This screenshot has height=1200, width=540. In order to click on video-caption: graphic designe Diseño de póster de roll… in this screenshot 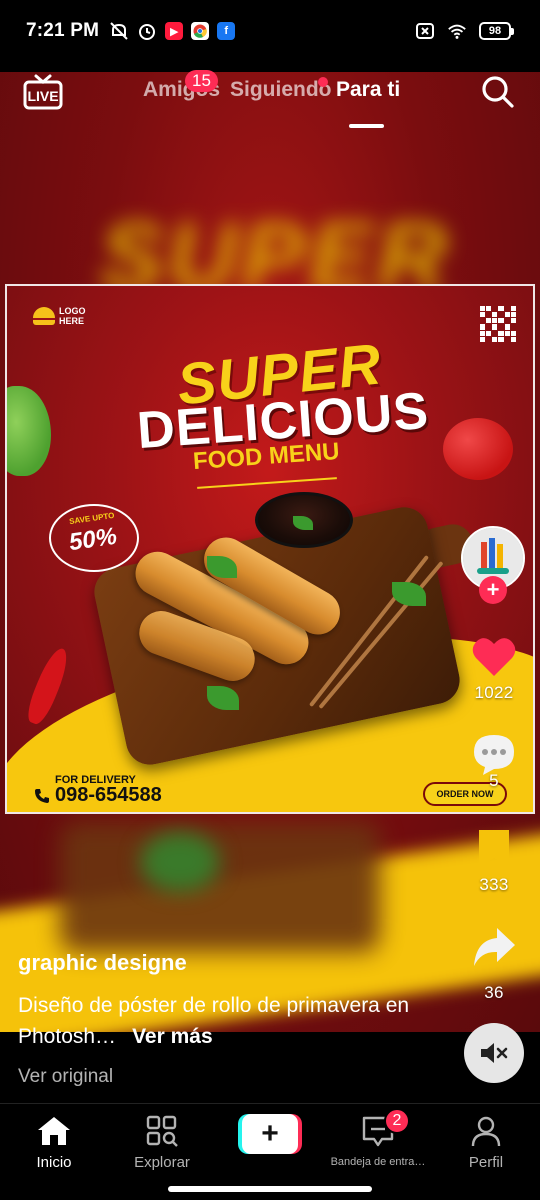, I will do `click(238, 1001)`.